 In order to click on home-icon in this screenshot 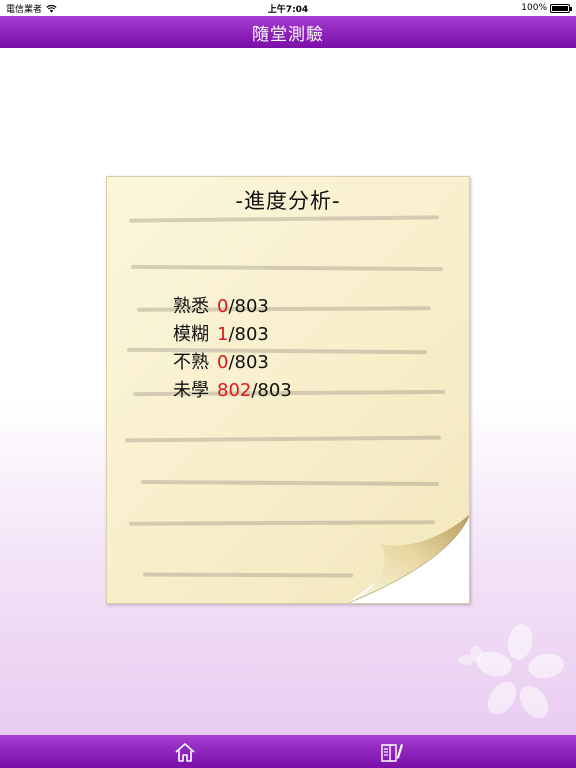, I will do `click(185, 752)`.